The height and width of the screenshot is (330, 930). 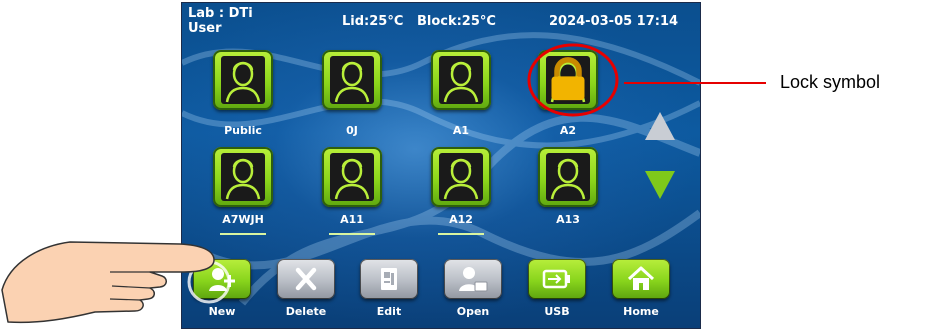 What do you see at coordinates (352, 130) in the screenshot?
I see `user-label-0j: 0J` at bounding box center [352, 130].